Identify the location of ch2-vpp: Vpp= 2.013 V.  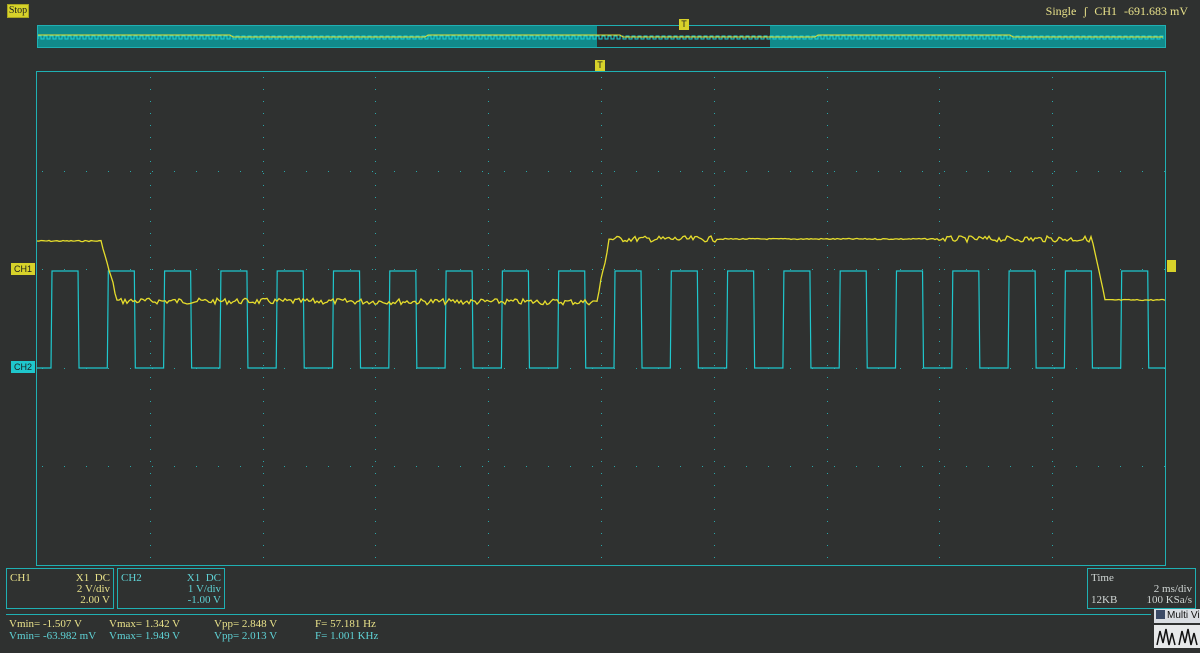
(246, 636).